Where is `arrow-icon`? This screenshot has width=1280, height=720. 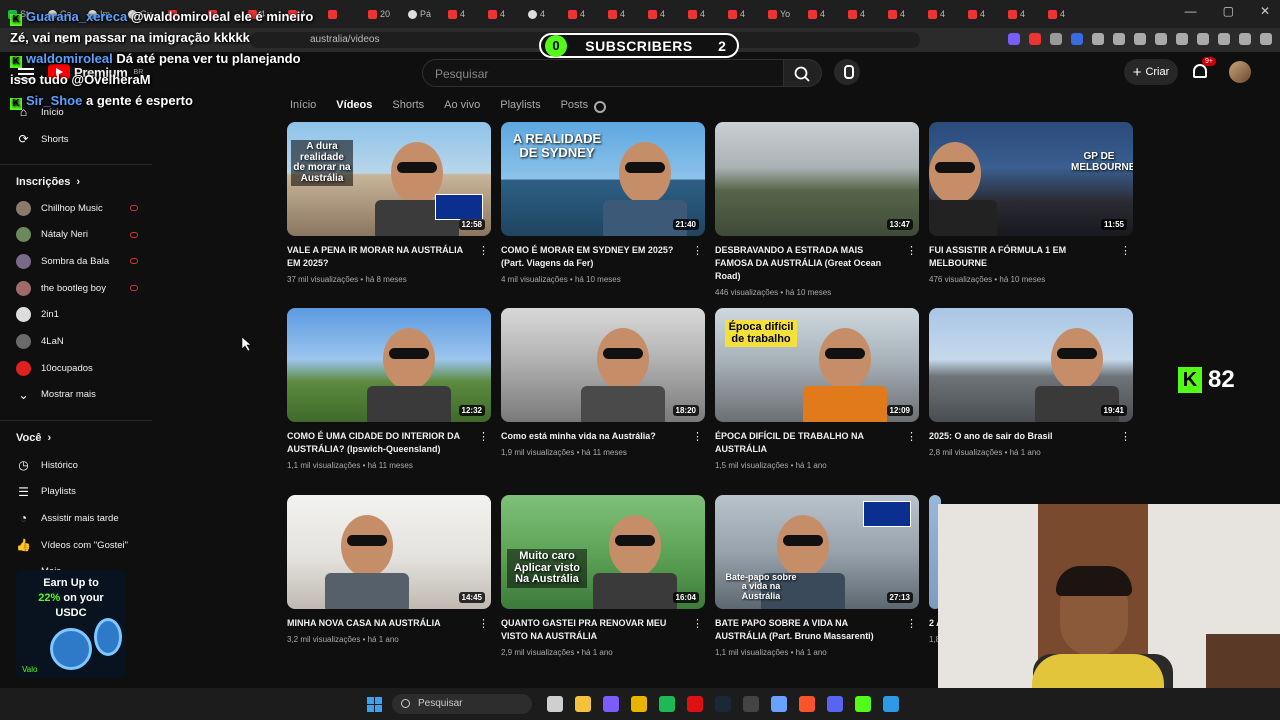
arrow-icon is located at coordinates (779, 704).